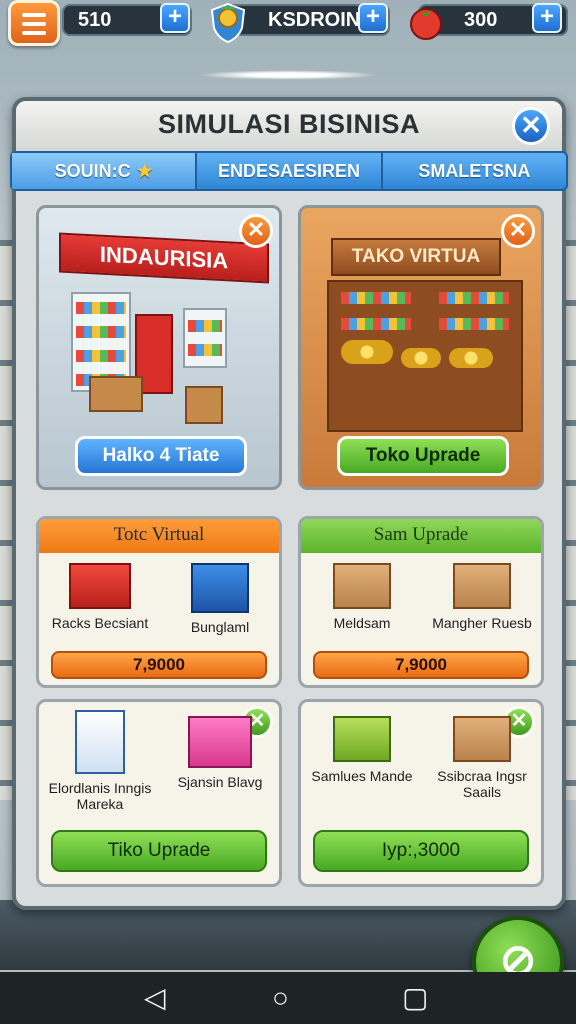 Image resolution: width=576 pixels, height=1024 pixels. I want to click on resource-bar: 510 + KSDROIN + 300 +, so click(288, 24).